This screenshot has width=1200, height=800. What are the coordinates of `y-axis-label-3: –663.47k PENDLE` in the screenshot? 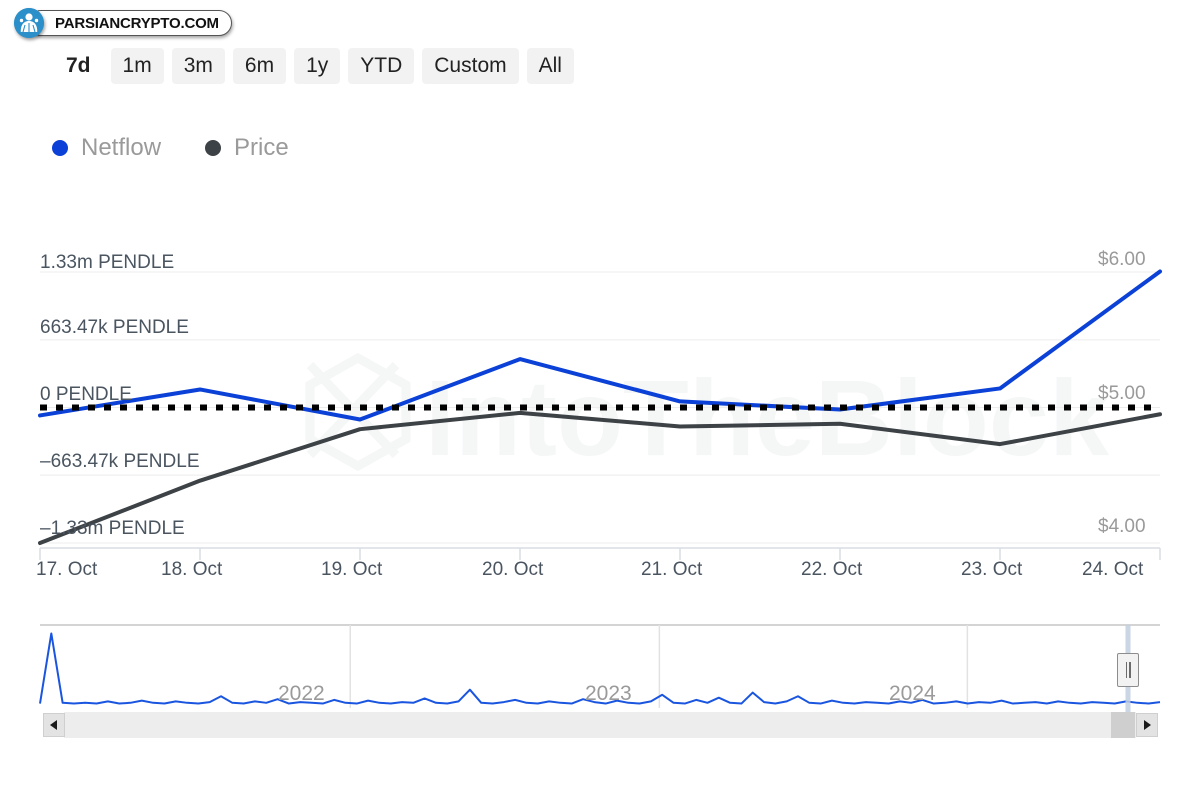 It's located at (120, 461).